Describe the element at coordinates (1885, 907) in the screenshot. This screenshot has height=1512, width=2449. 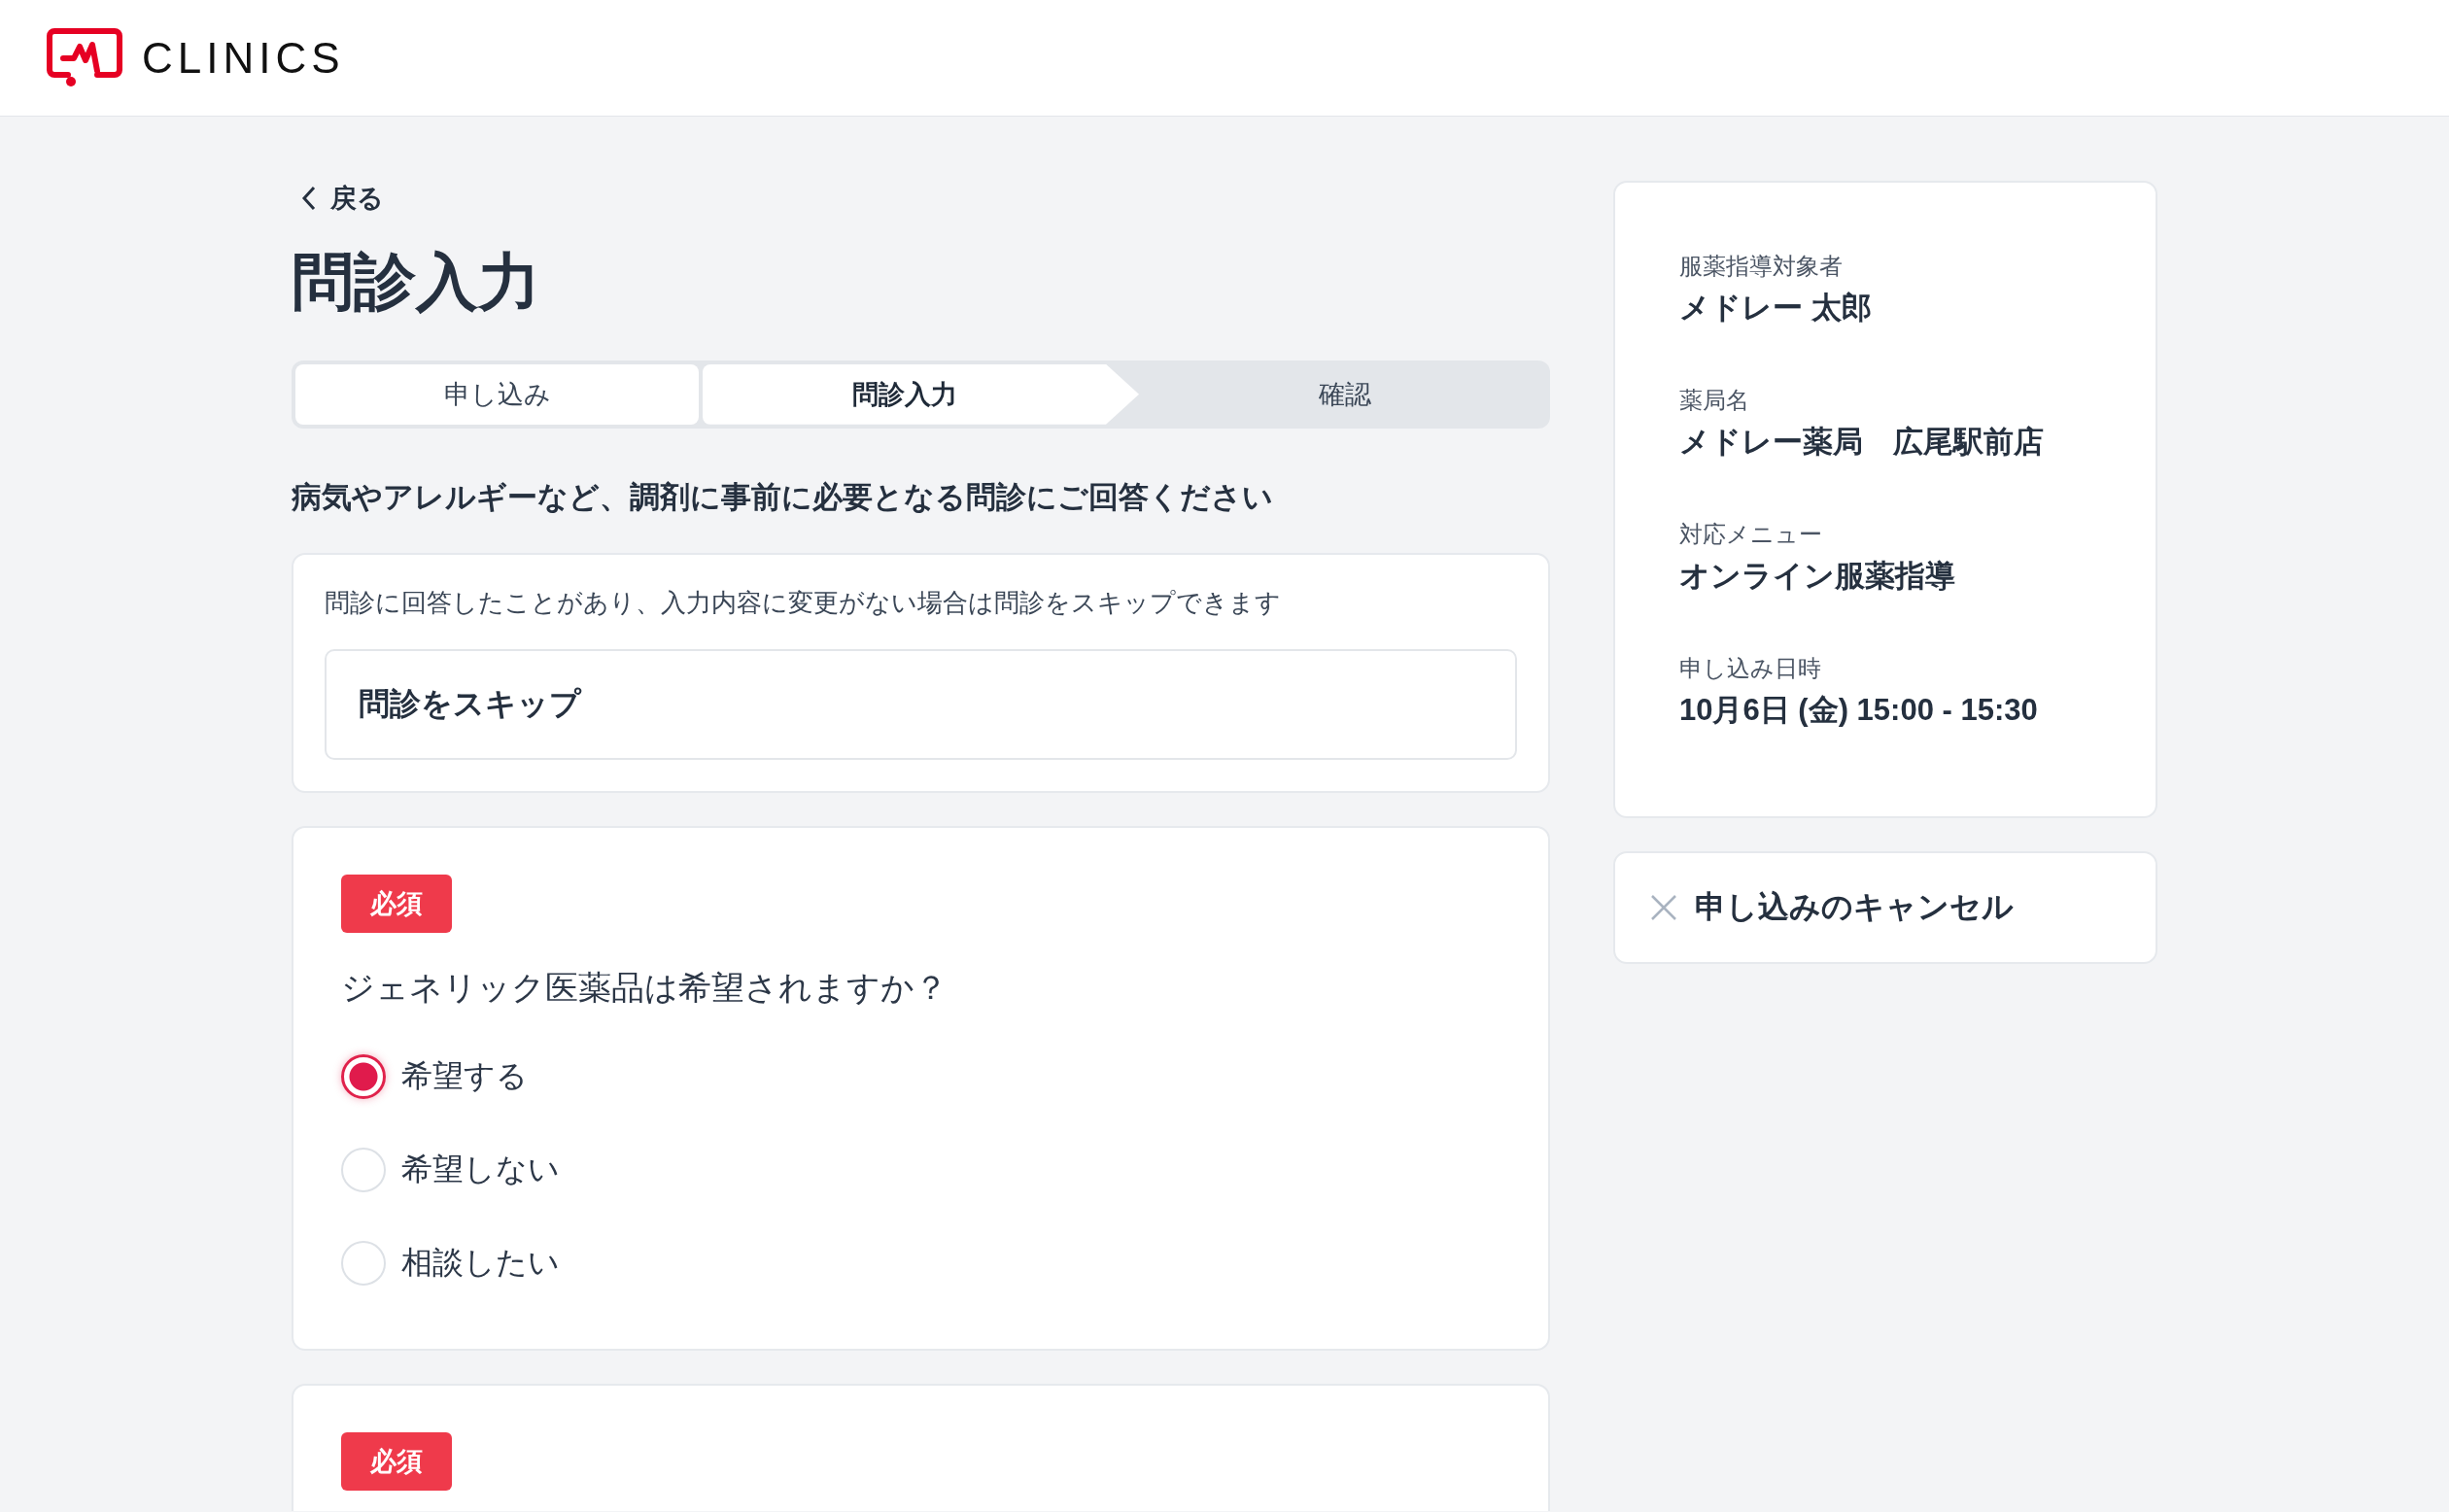
I see `cancel-button: 申し込みのキャンセル` at that location.